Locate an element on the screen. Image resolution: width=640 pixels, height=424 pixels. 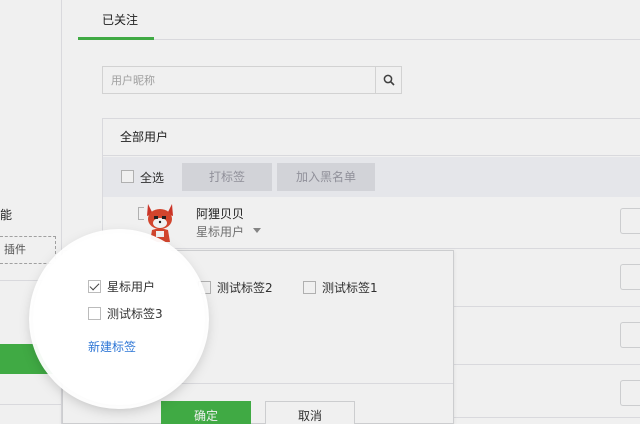
tag-option-checkbox-checked is located at coordinates (94, 286).